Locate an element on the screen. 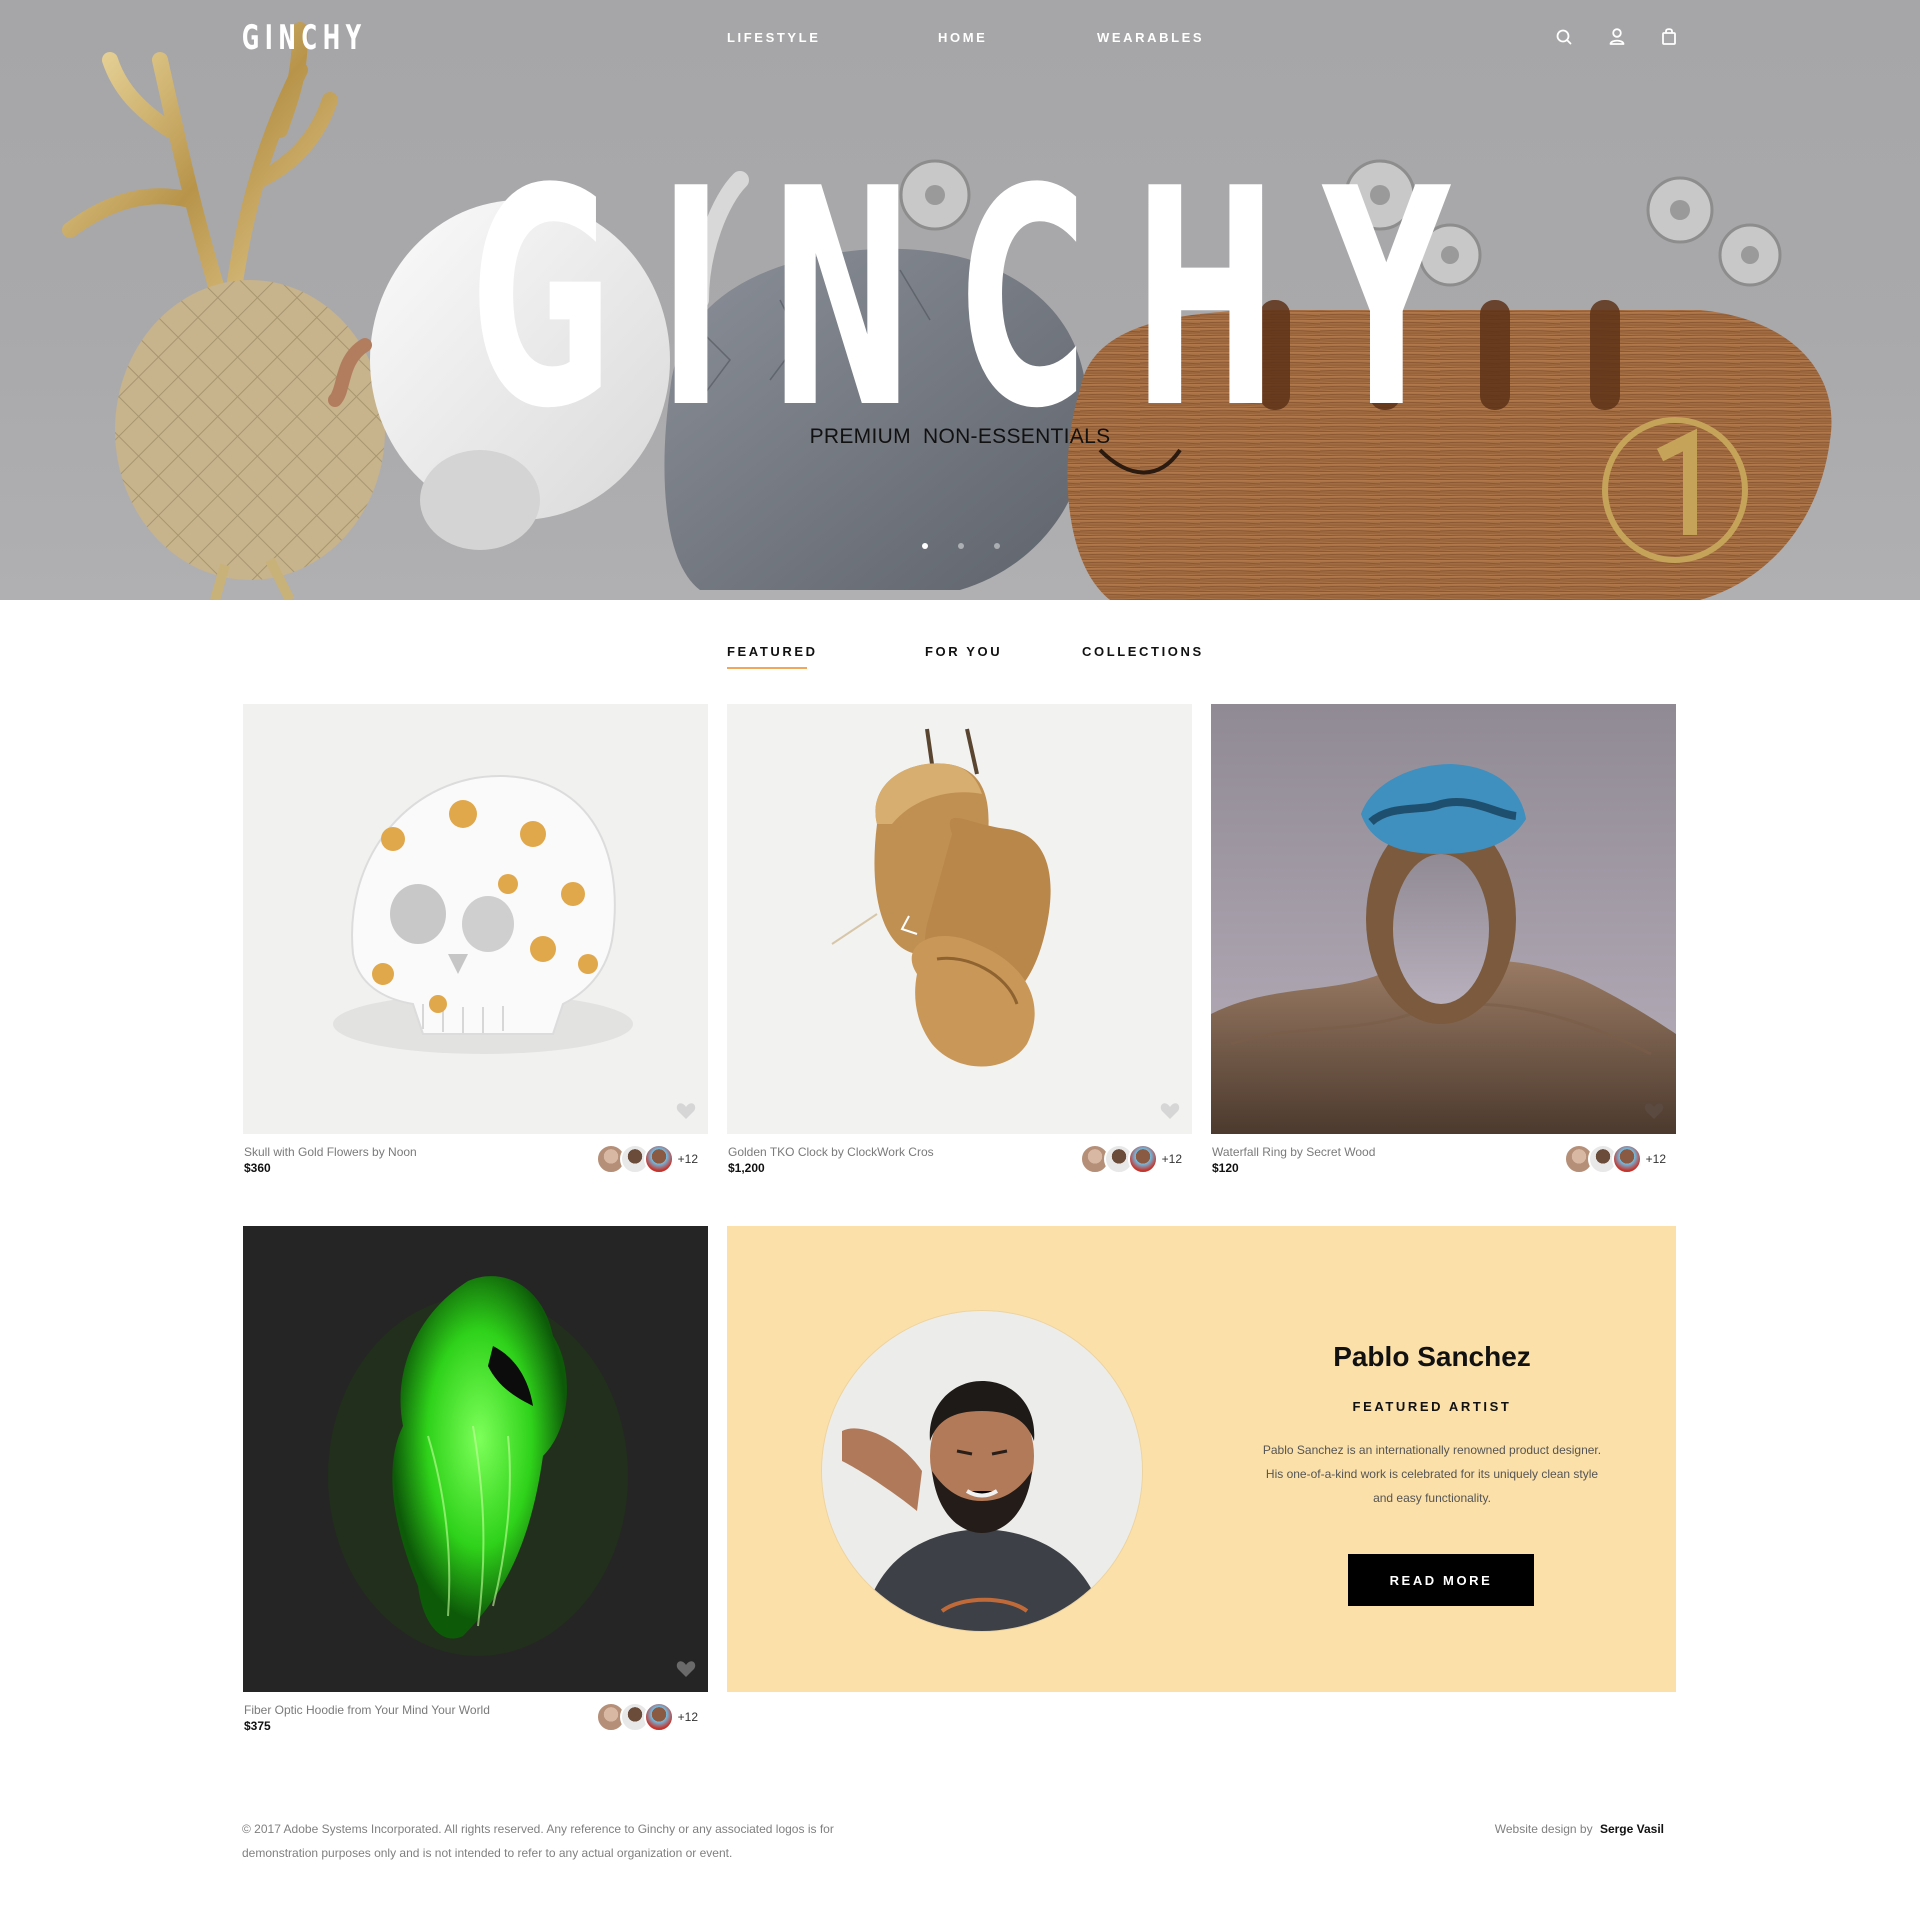 The width and height of the screenshot is (1920, 1910). search-icon is located at coordinates (1564, 37).